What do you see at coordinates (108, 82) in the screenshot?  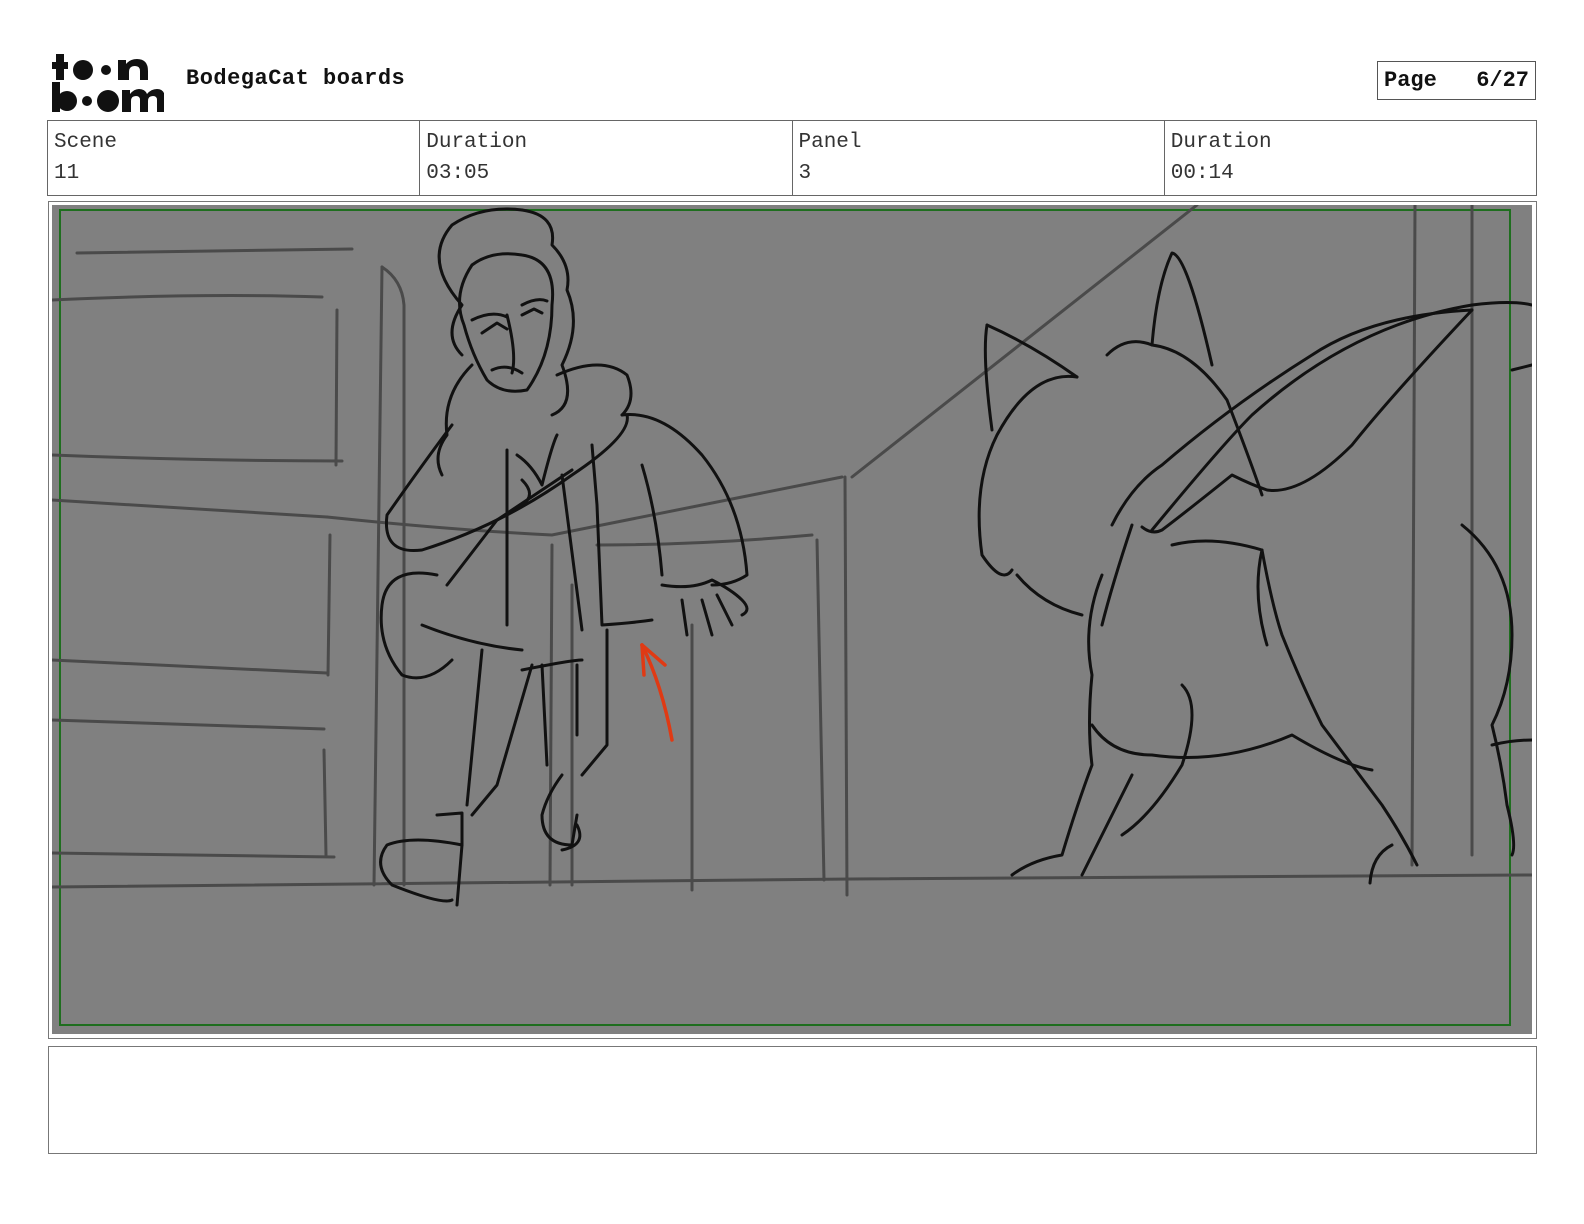 I see `toon-boom-logo` at bounding box center [108, 82].